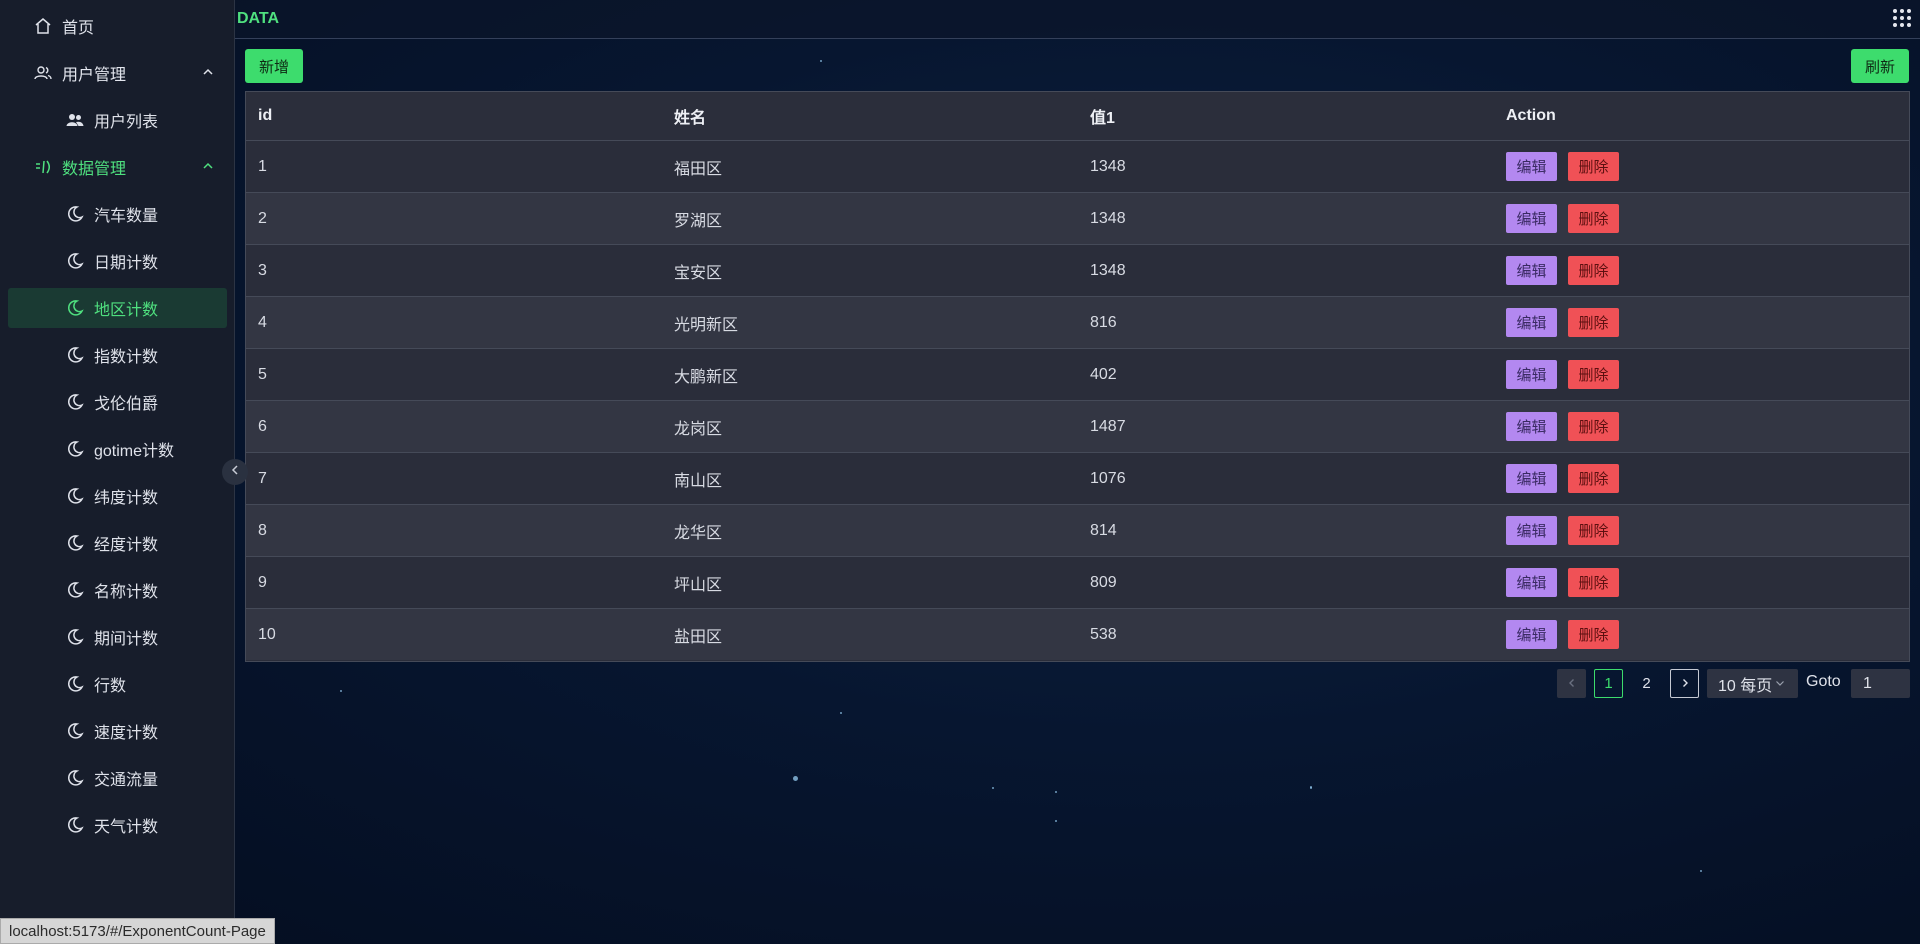 The height and width of the screenshot is (944, 1920). What do you see at coordinates (1531, 115) in the screenshot?
I see `column-header-action: Action` at bounding box center [1531, 115].